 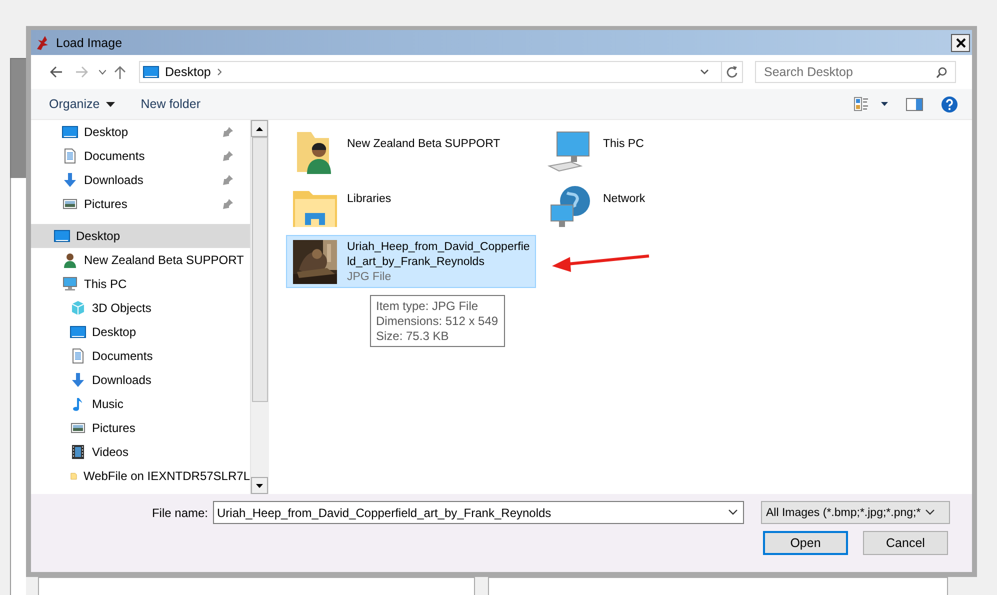 What do you see at coordinates (260, 269) in the screenshot?
I see `scrollbar-thumb` at bounding box center [260, 269].